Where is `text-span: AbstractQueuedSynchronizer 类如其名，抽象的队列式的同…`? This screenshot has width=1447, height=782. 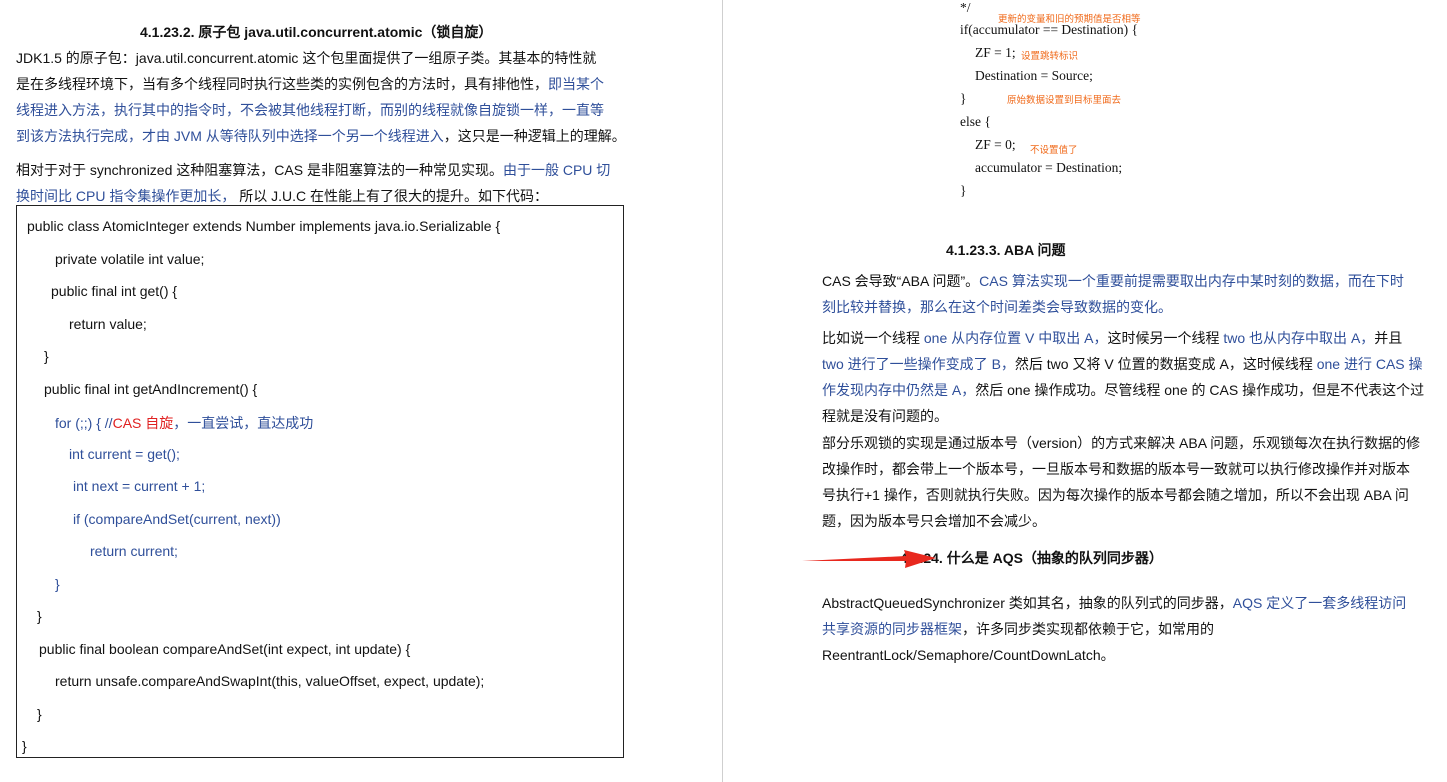
text-span: AbstractQueuedSynchronizer 类如其名，抽象的队列式的同… is located at coordinates (1027, 603).